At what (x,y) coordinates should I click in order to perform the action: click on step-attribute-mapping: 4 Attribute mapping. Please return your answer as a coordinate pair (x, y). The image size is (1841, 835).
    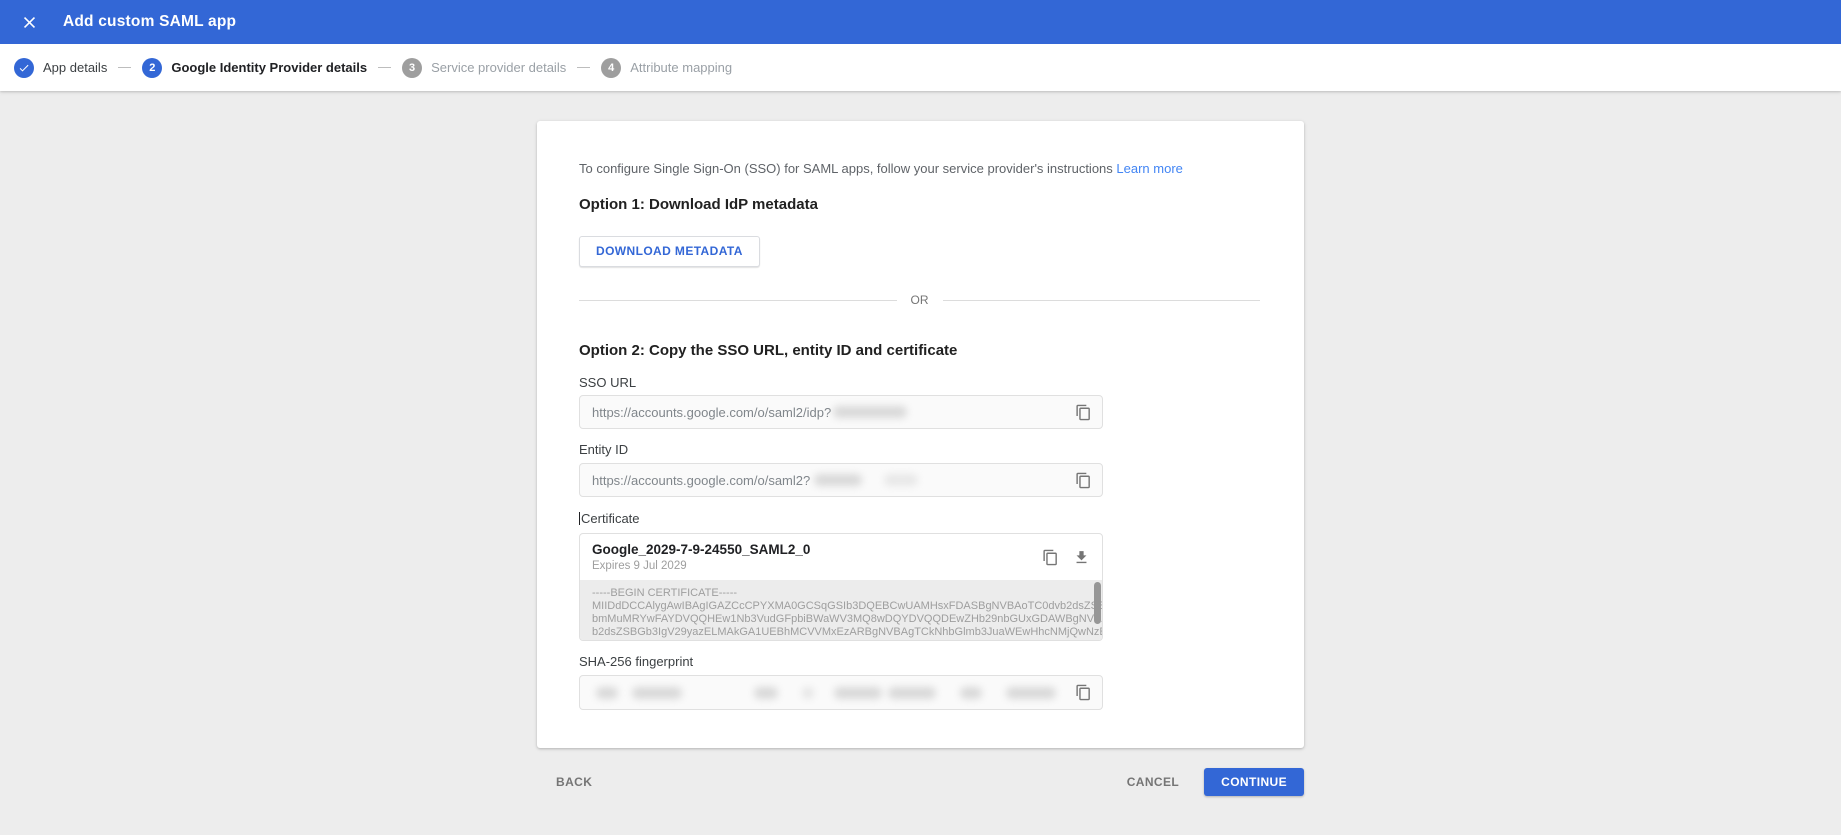
    Looking at the image, I should click on (667, 67).